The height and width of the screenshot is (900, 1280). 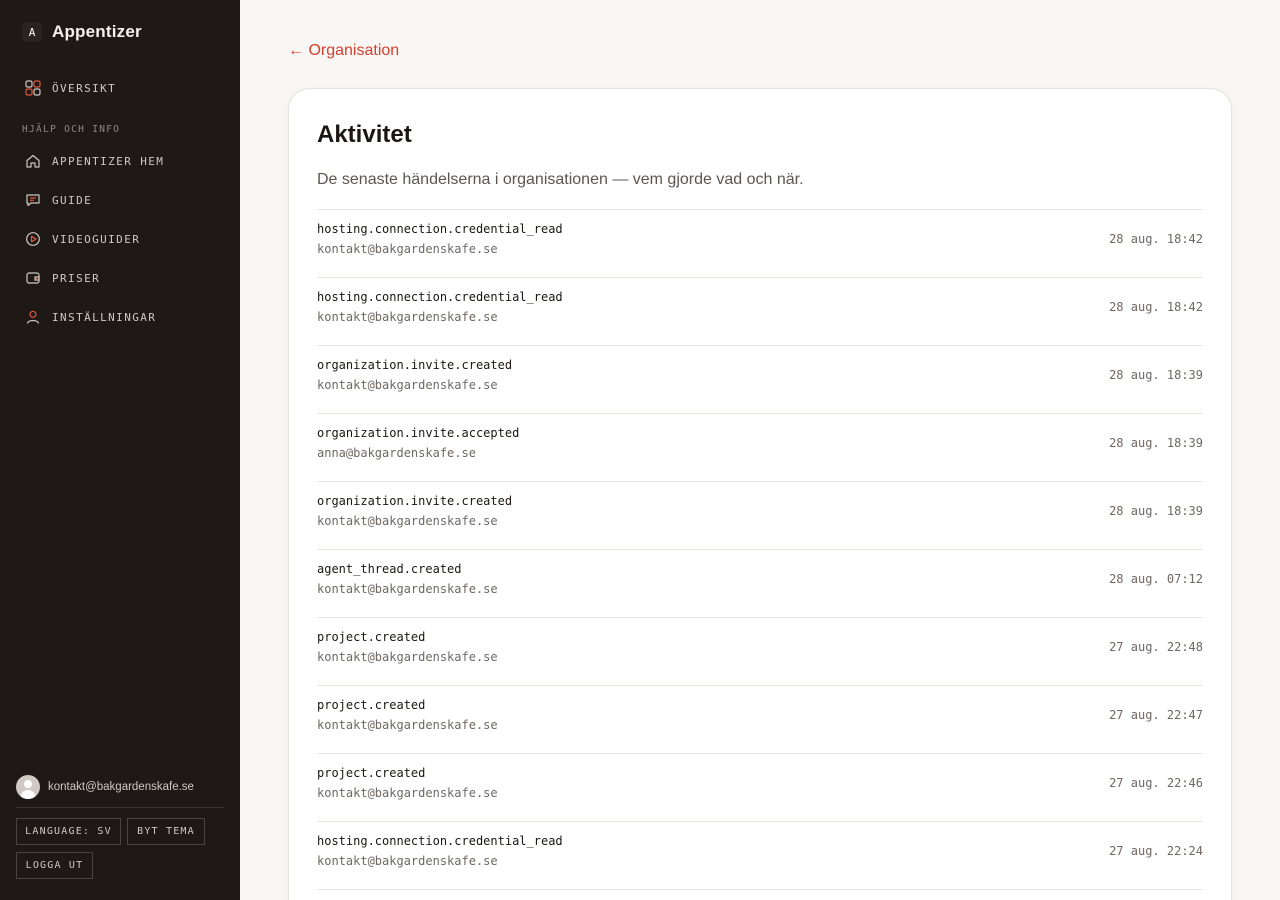 What do you see at coordinates (72, 200) in the screenshot?
I see `nav-label: GUIDE` at bounding box center [72, 200].